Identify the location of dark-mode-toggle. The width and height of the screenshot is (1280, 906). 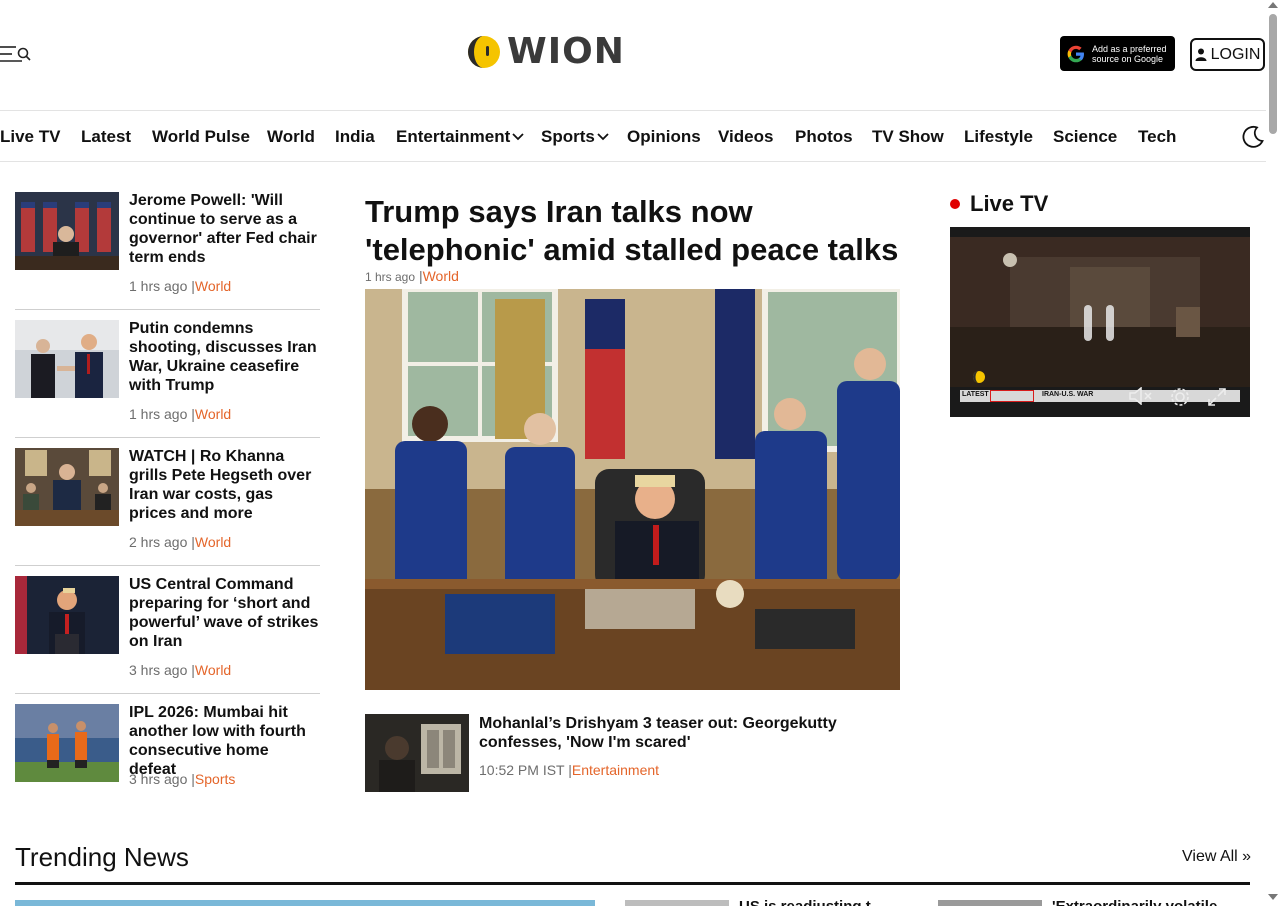
(1253, 137).